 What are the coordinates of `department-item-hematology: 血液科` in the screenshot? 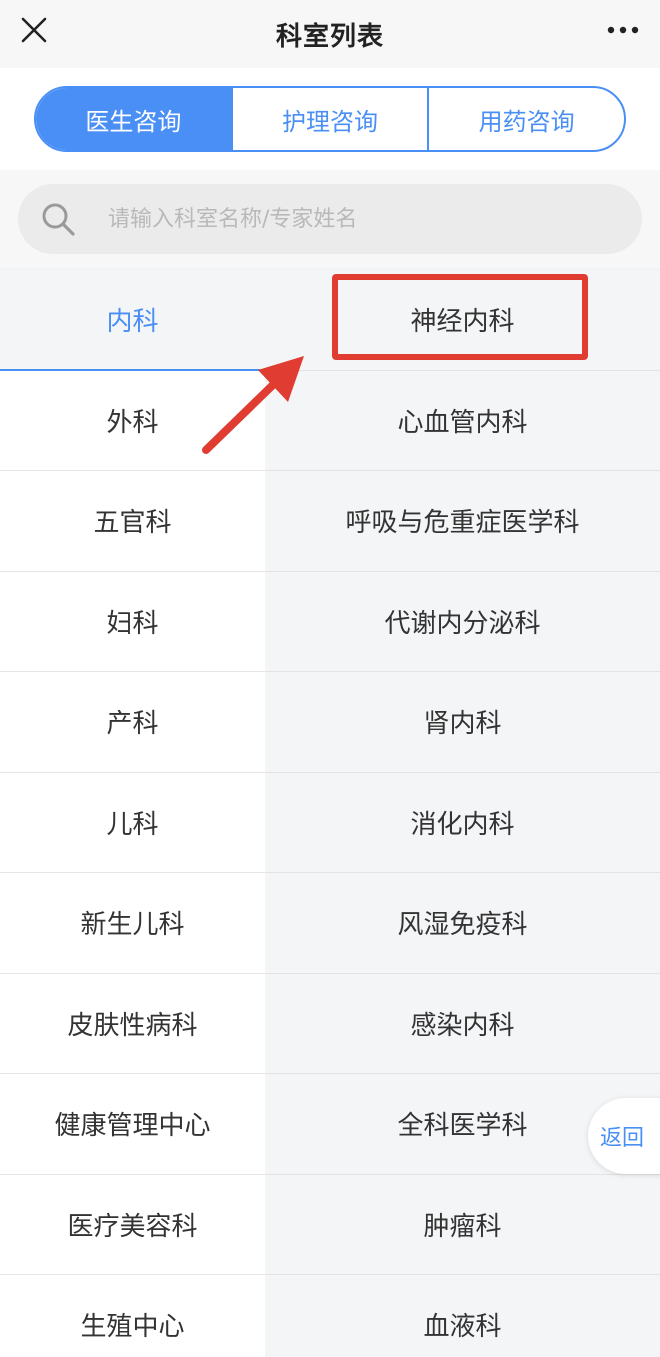 It's located at (462, 1316).